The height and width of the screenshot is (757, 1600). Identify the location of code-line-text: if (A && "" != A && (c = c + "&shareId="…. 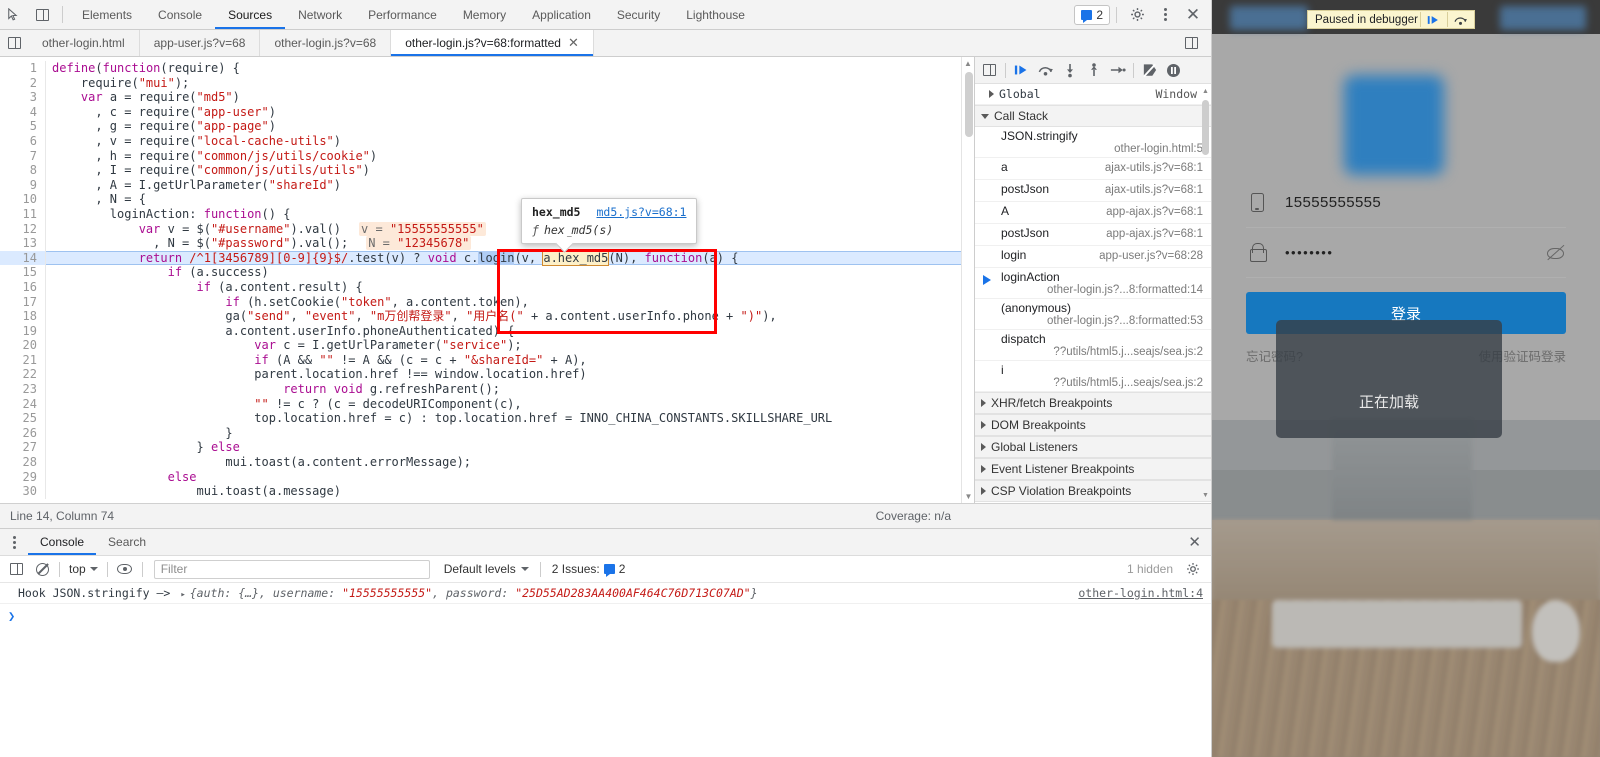
(316, 360).